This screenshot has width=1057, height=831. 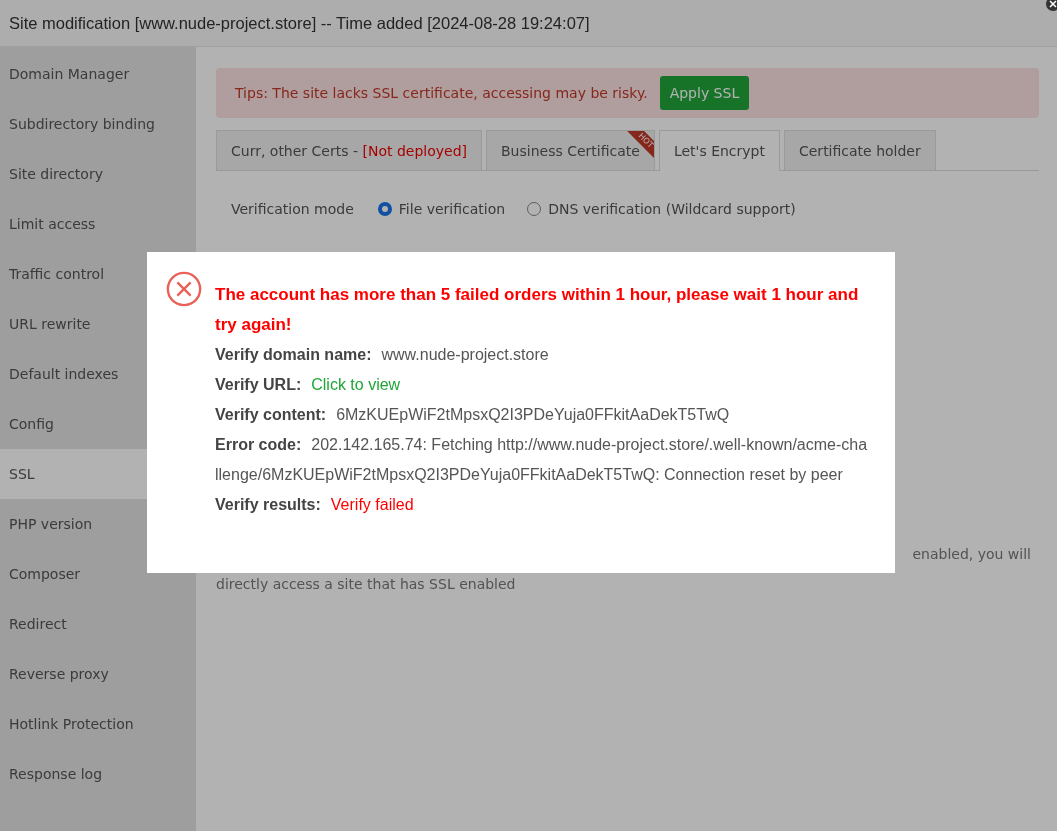 I want to click on error-icon, so click(x=184, y=289).